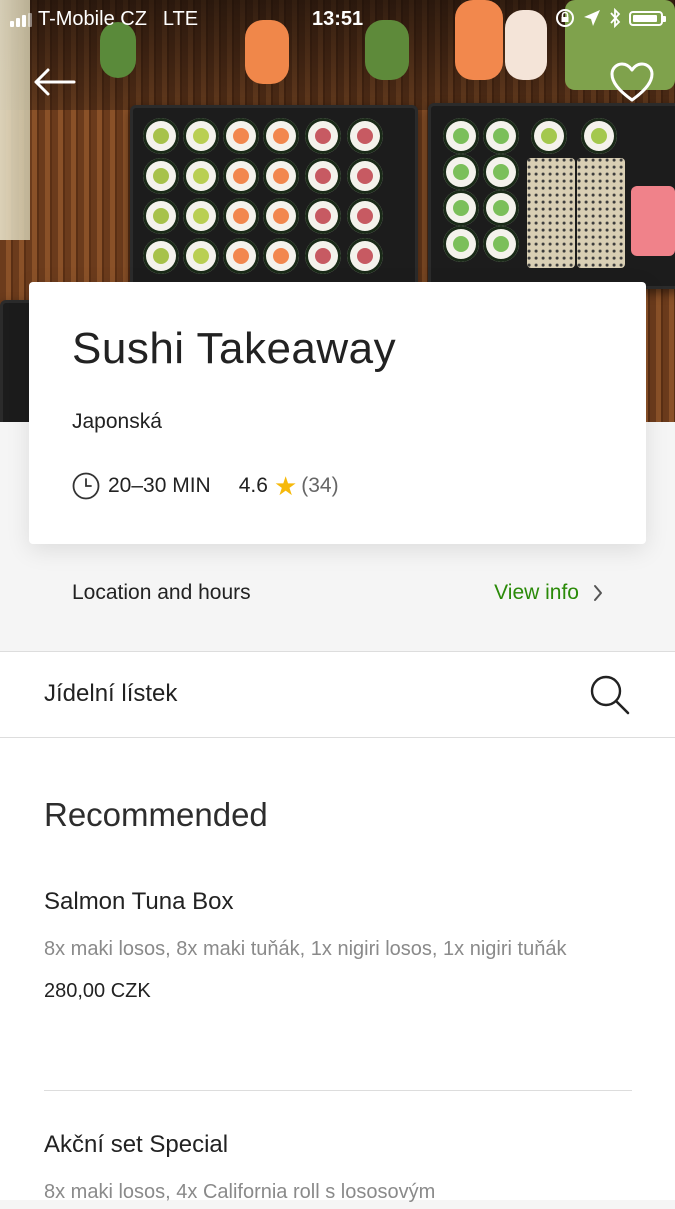 Image resolution: width=675 pixels, height=1209 pixels. What do you see at coordinates (161, 592) in the screenshot?
I see `location-label: Location and hours` at bounding box center [161, 592].